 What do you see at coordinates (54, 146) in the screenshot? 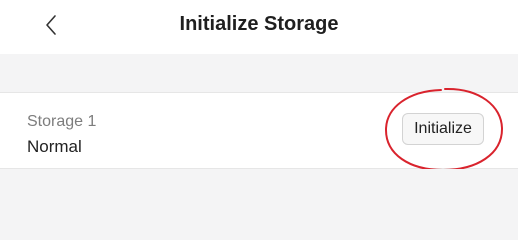
I see `storage-status: Normal` at bounding box center [54, 146].